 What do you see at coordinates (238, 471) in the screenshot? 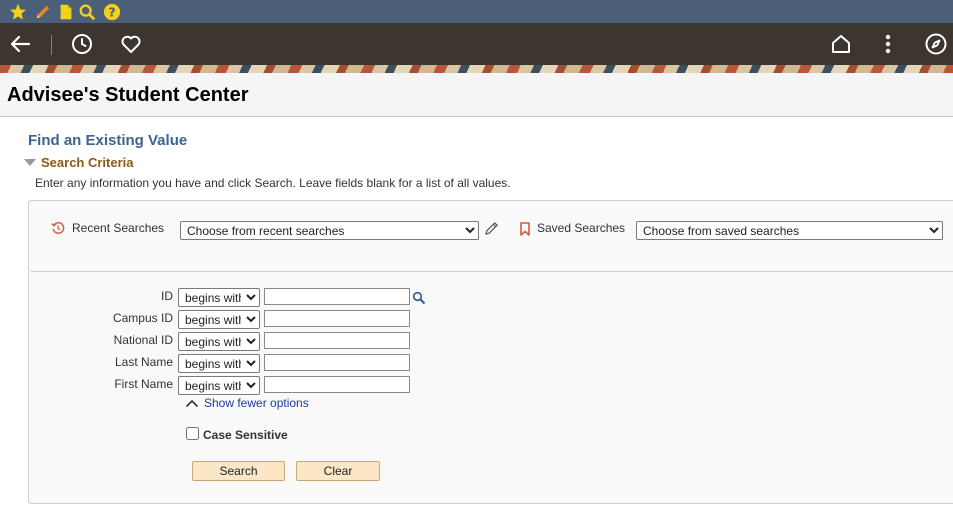
I see `search-button: Search` at bounding box center [238, 471].